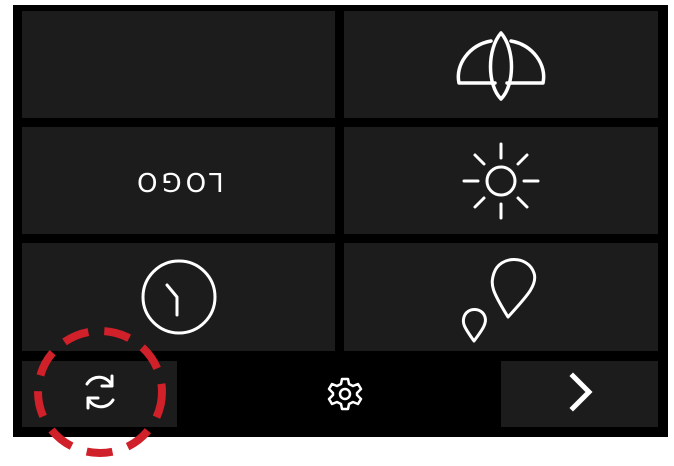 This screenshot has height=466, width=674. I want to click on next-button, so click(579, 394).